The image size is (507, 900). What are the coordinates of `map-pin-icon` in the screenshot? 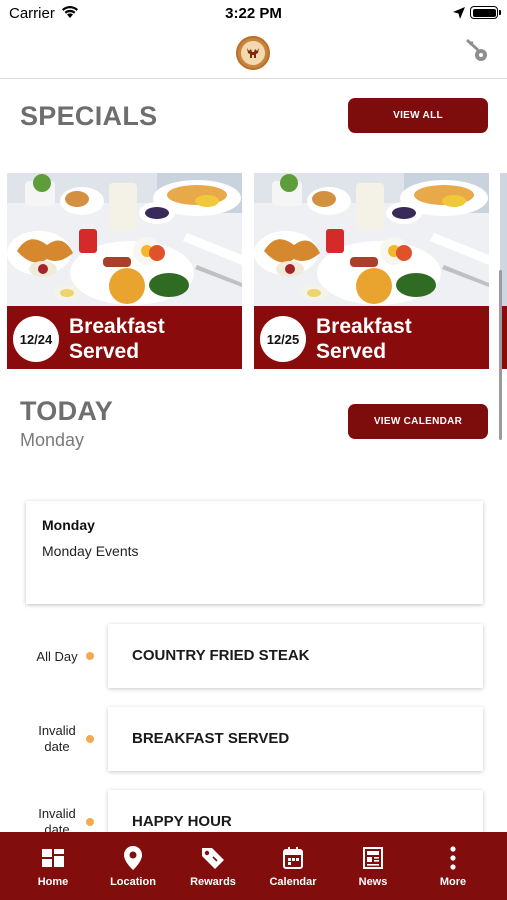 It's located at (133, 858).